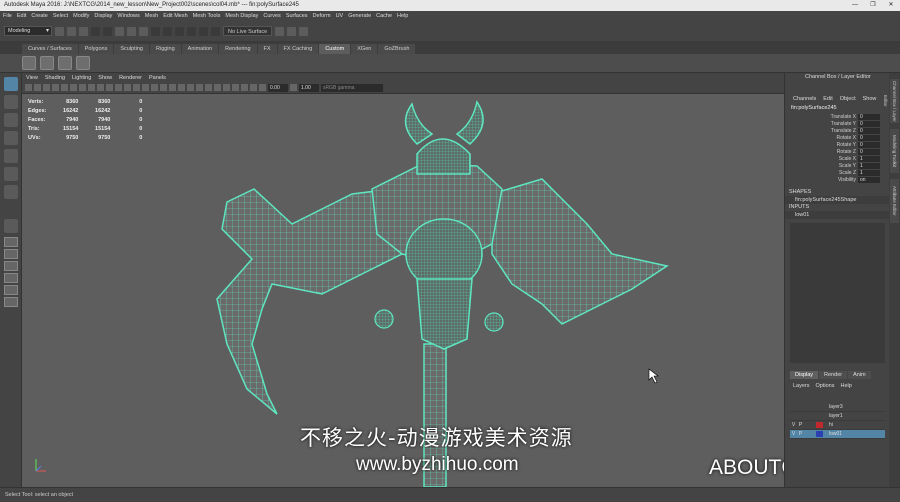 The image size is (900, 502). I want to click on viewport-menu-show: Show, so click(105, 78).